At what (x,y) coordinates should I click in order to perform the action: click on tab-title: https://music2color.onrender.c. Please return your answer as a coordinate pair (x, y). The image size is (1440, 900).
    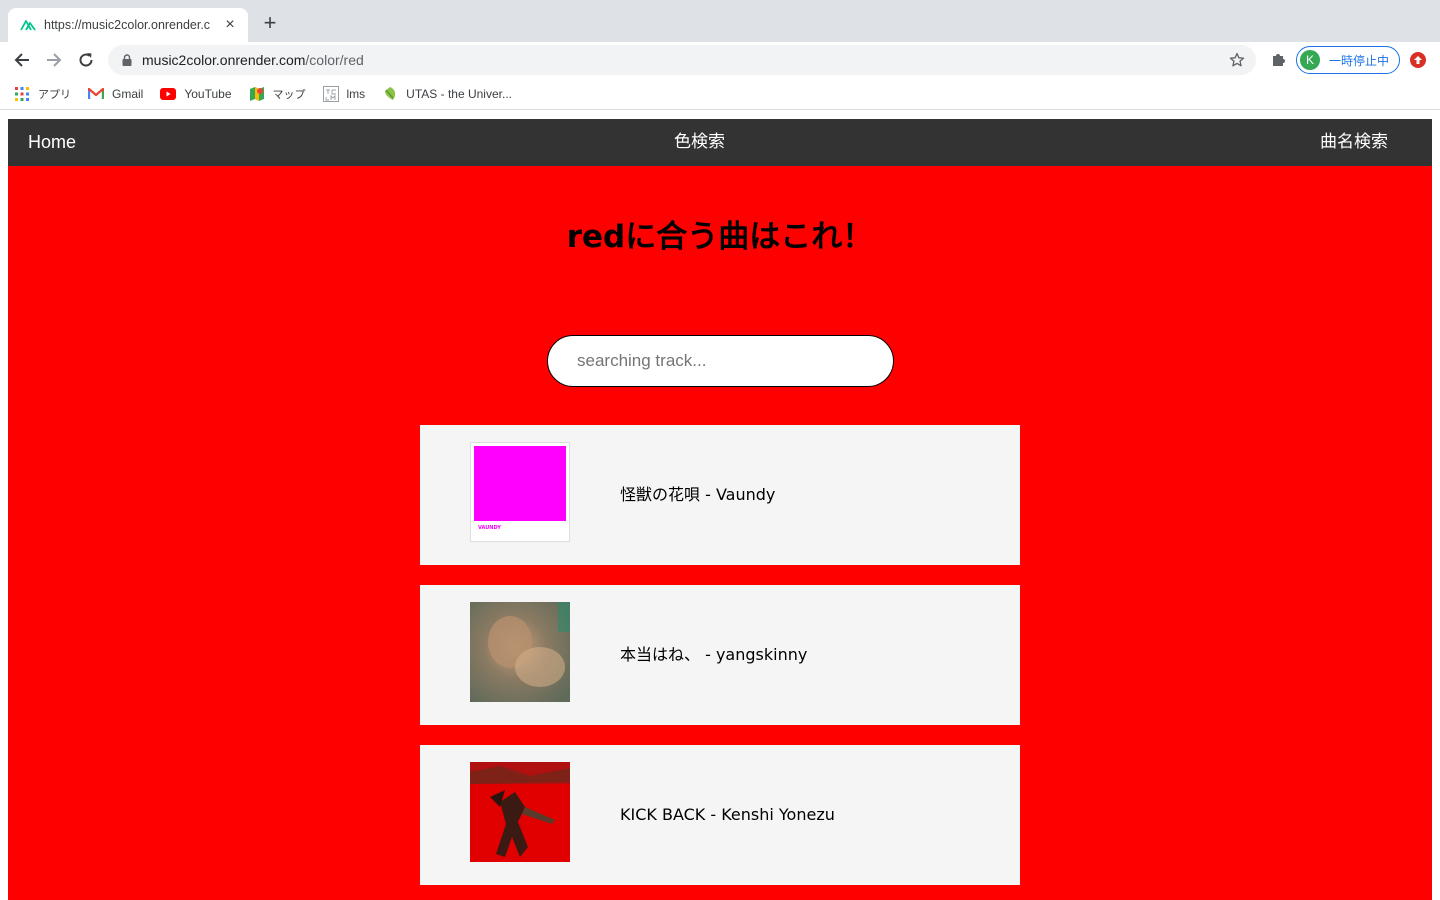
    Looking at the image, I should click on (127, 25).